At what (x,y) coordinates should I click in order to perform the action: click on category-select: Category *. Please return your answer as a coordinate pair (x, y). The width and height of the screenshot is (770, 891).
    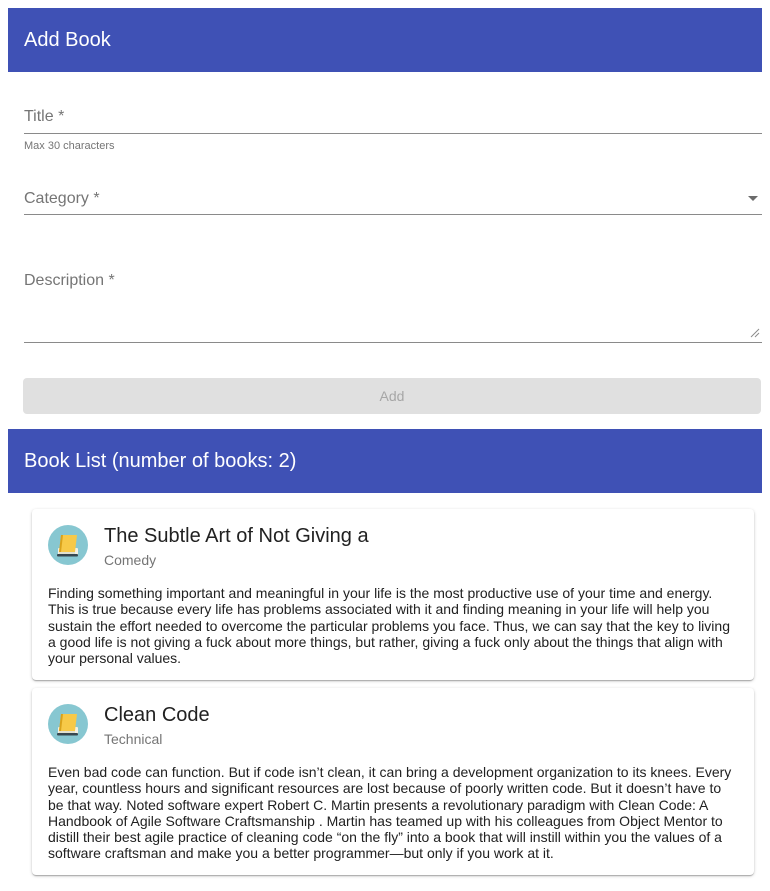
    Looking at the image, I should click on (393, 200).